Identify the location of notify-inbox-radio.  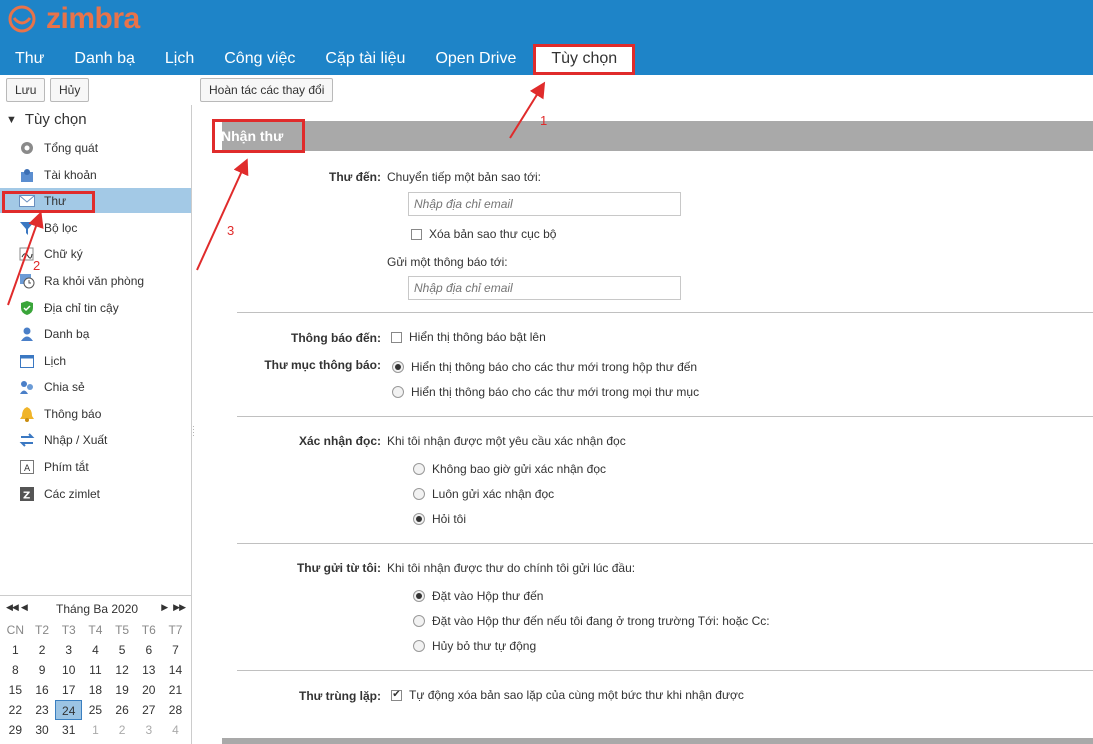
(398, 367).